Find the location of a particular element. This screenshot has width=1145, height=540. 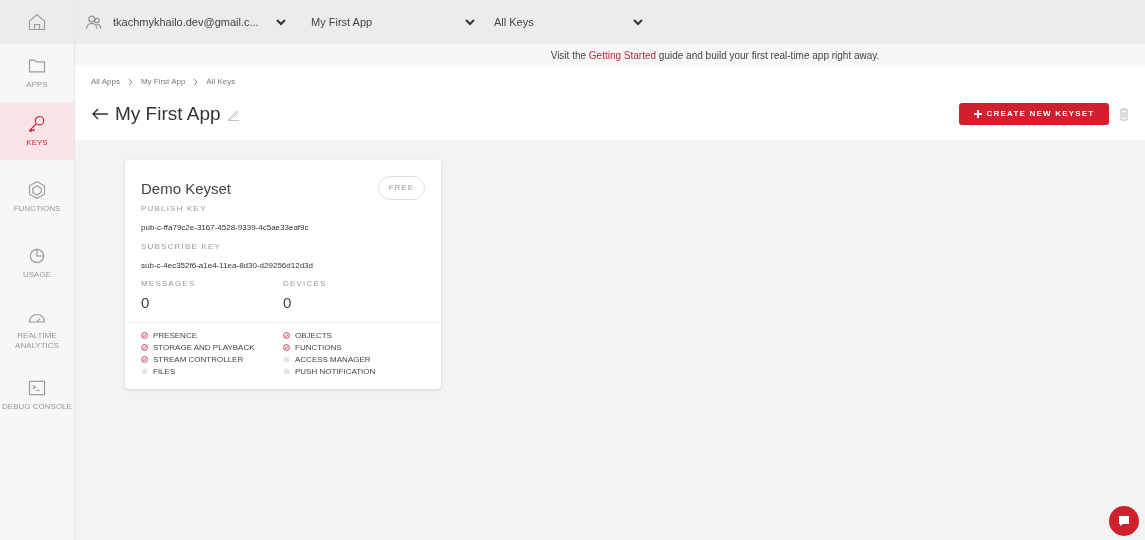

feature-label: PRESENCE is located at coordinates (175, 335).